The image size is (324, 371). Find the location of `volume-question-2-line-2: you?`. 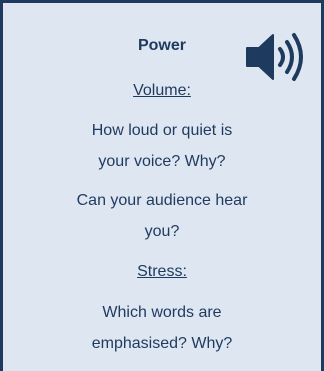

volume-question-2-line-2: you? is located at coordinates (162, 231).